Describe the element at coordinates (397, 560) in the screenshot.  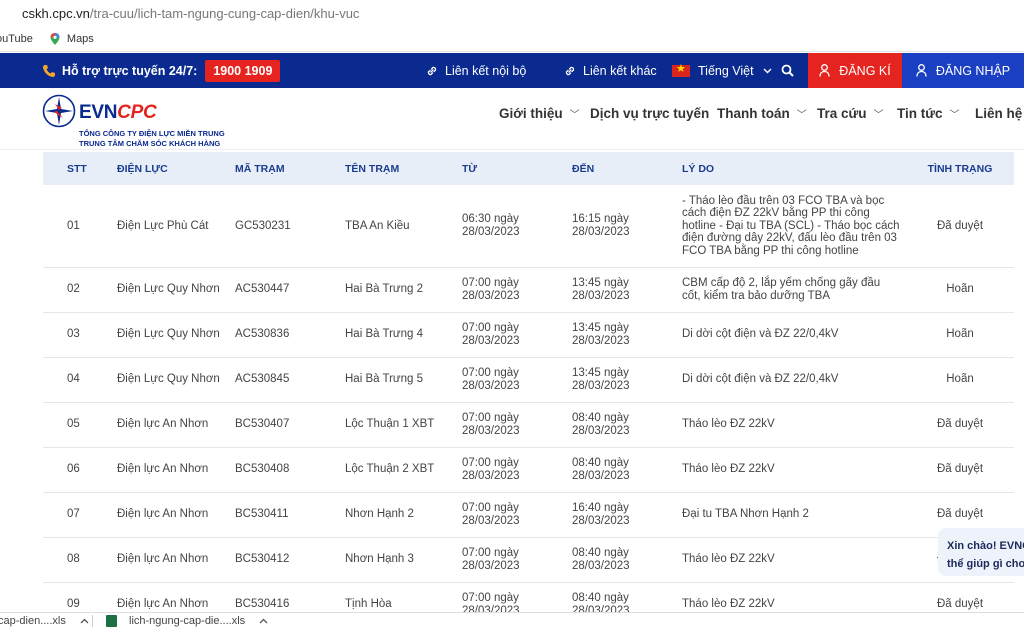
I see `cell-ten-tram: Nhơn Hạnh 3` at that location.